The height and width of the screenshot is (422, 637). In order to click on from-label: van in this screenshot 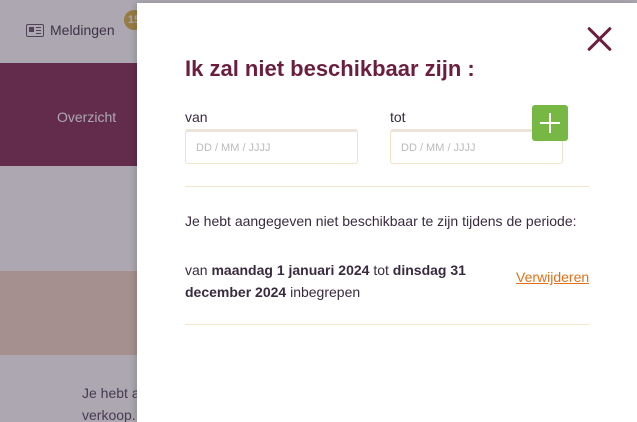, I will do `click(196, 117)`.